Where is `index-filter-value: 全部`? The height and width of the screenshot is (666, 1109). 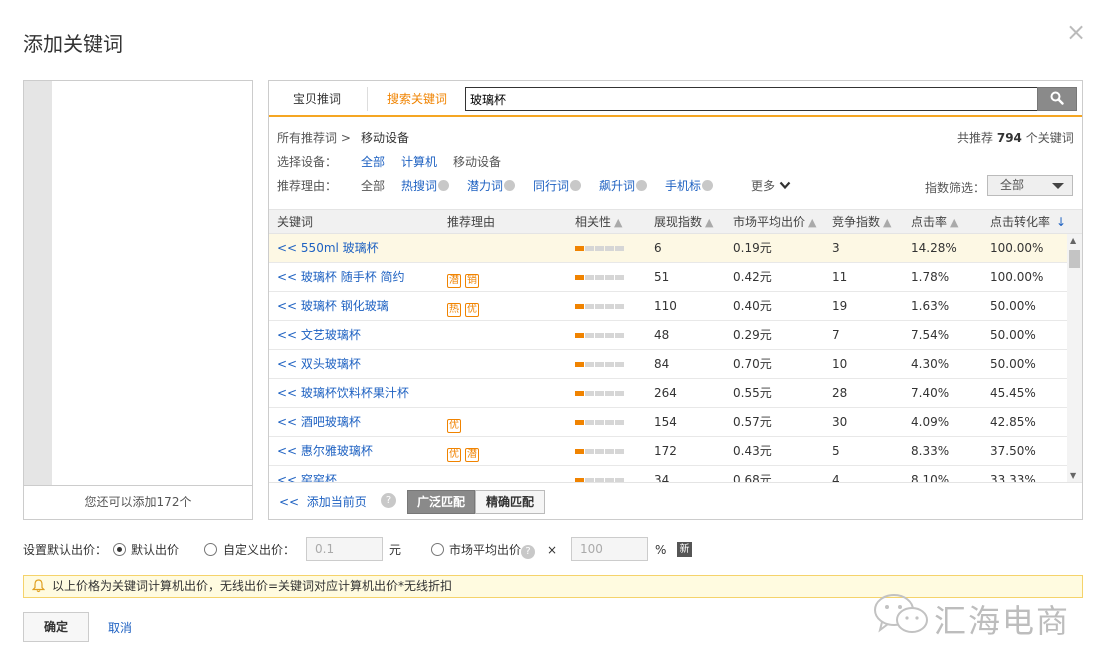
index-filter-value: 全部 is located at coordinates (1012, 185).